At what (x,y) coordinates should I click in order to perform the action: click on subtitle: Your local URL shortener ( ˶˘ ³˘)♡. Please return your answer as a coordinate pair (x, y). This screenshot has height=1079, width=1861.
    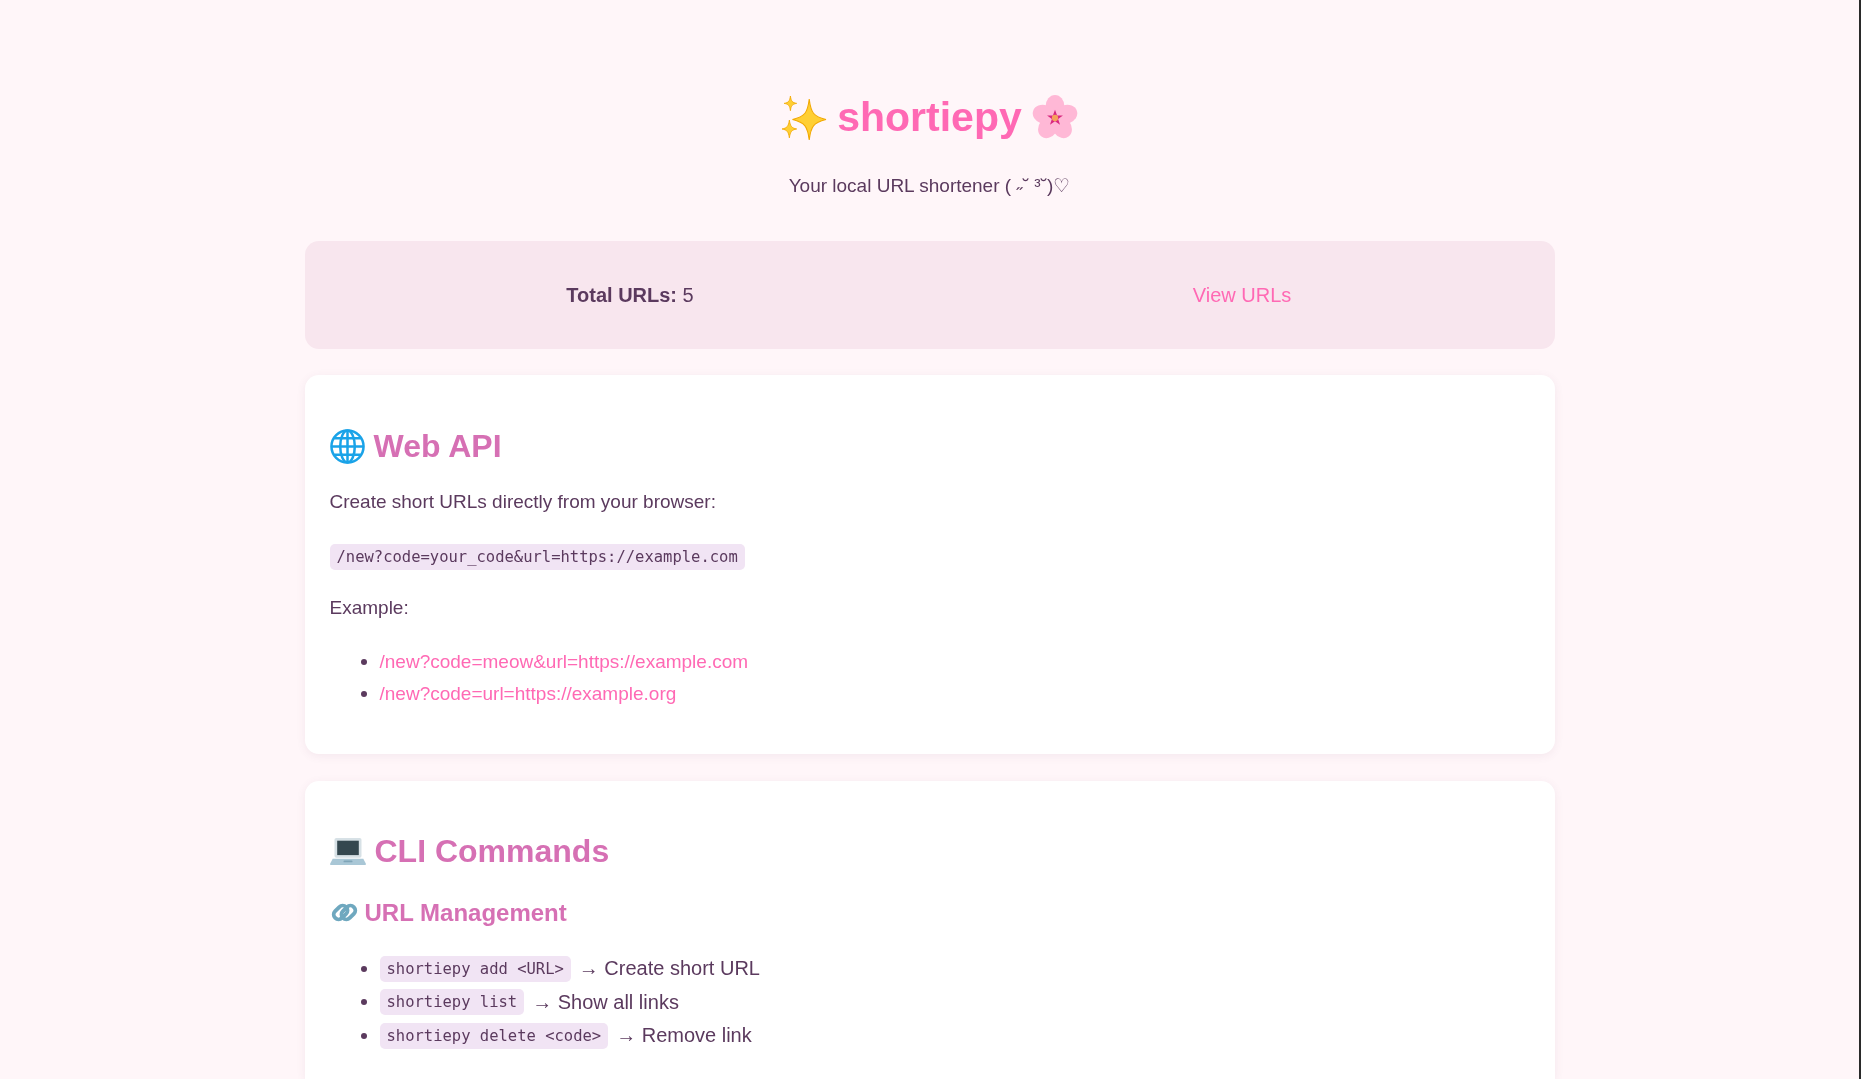
    Looking at the image, I should click on (929, 186).